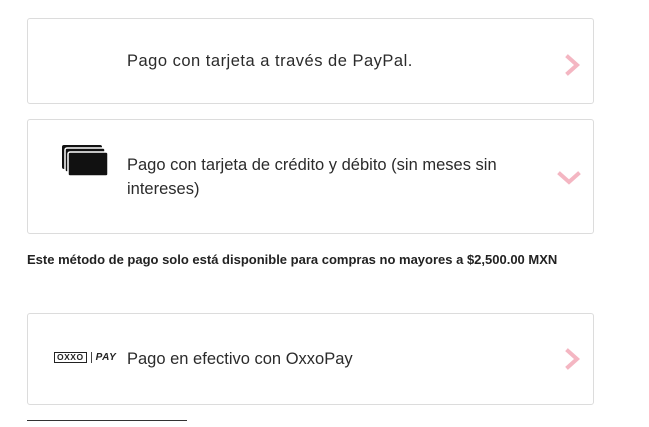  What do you see at coordinates (107, 423) in the screenshot?
I see `next-element-stub` at bounding box center [107, 423].